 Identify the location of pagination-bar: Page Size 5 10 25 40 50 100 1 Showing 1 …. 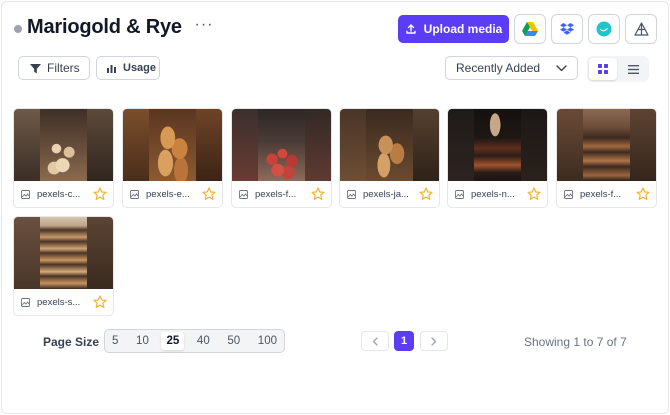
(335, 341).